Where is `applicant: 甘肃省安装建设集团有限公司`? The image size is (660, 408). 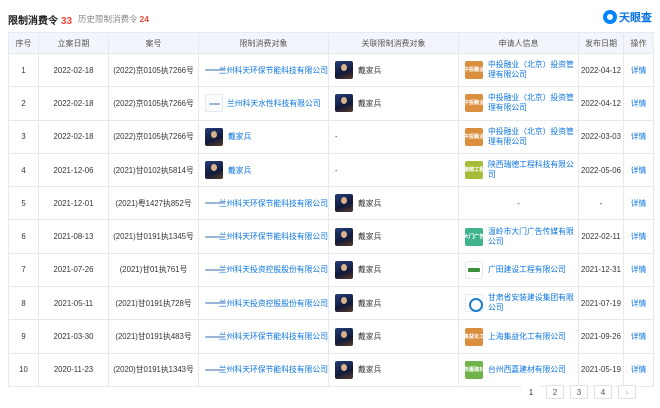 applicant: 甘肃省安装建设集团有限公司 is located at coordinates (521, 303).